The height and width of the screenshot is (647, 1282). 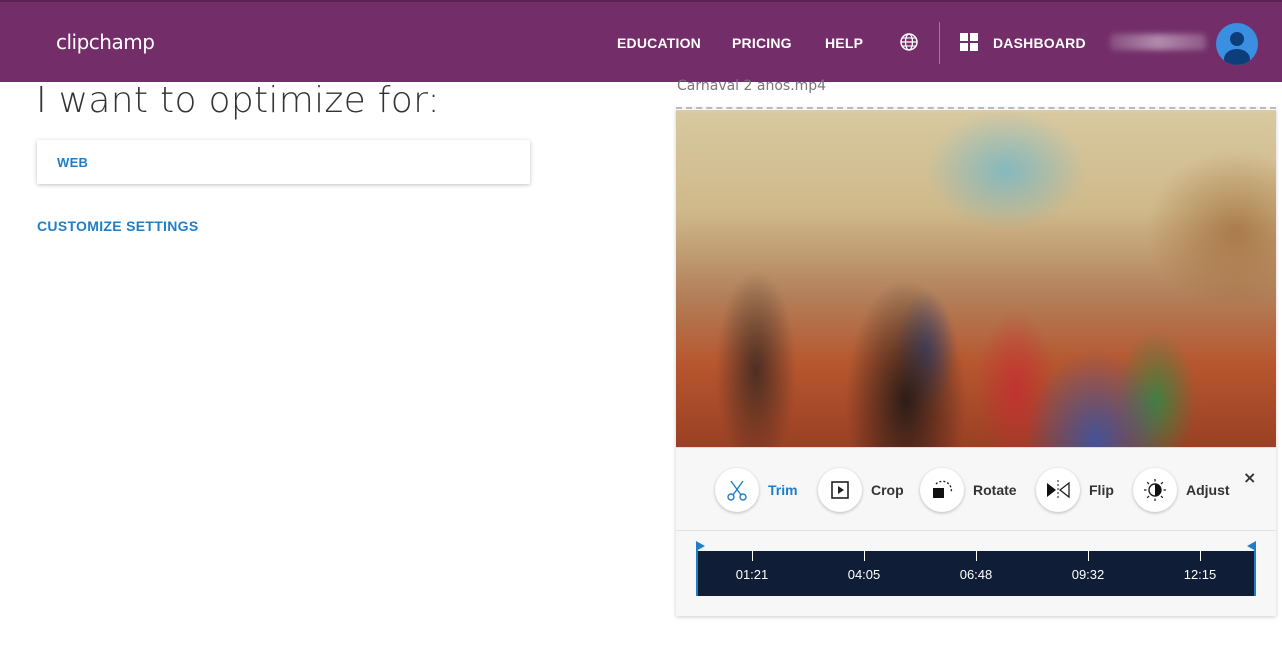 What do you see at coordinates (864, 574) in the screenshot?
I see `timeline-label: 04:05` at bounding box center [864, 574].